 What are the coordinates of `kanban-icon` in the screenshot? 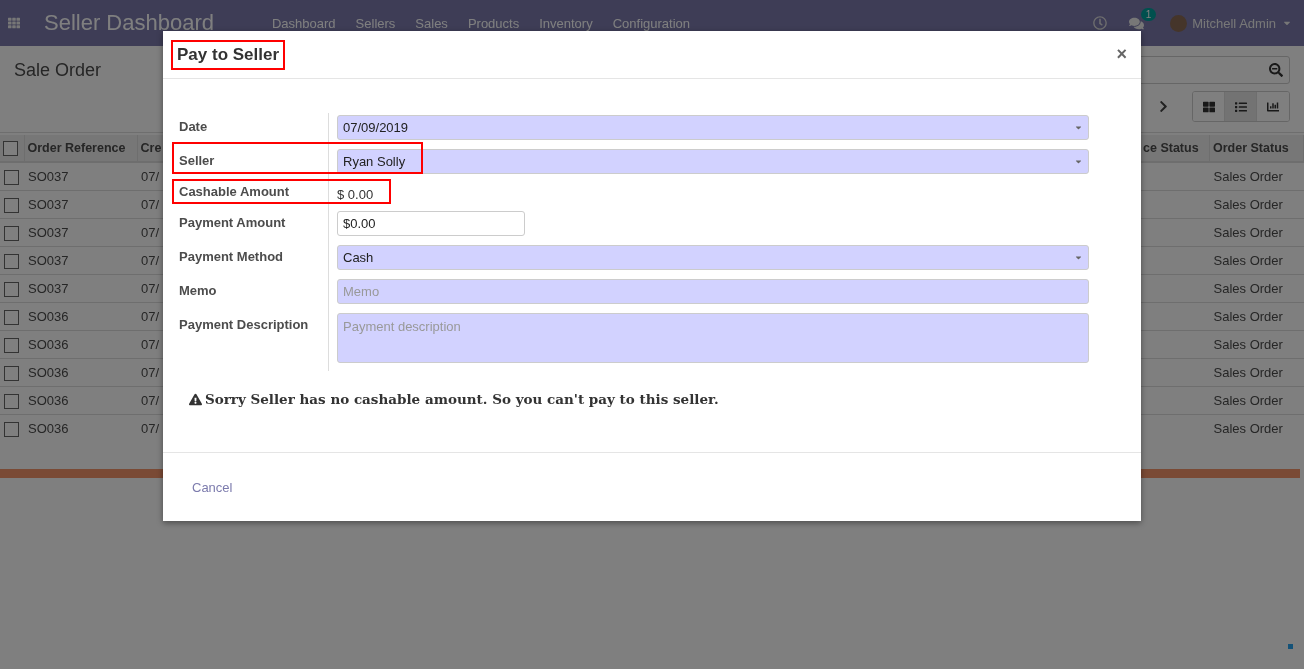 It's located at (1208, 106).